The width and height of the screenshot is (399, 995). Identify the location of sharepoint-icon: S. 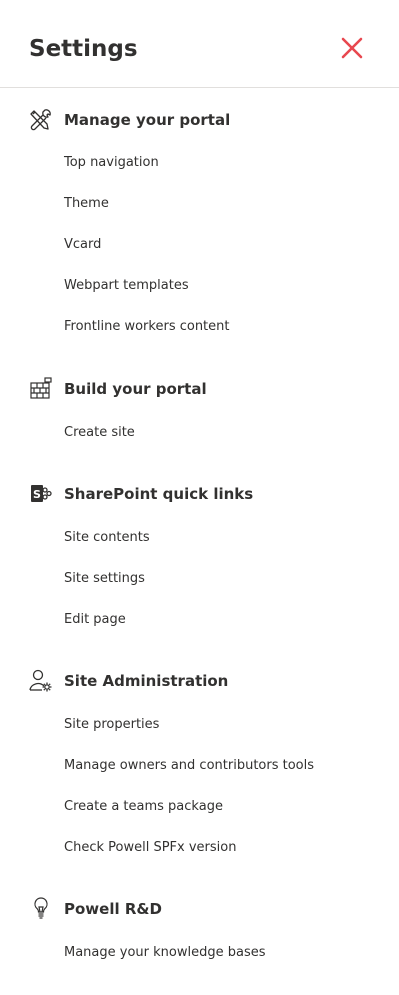
(41, 494).